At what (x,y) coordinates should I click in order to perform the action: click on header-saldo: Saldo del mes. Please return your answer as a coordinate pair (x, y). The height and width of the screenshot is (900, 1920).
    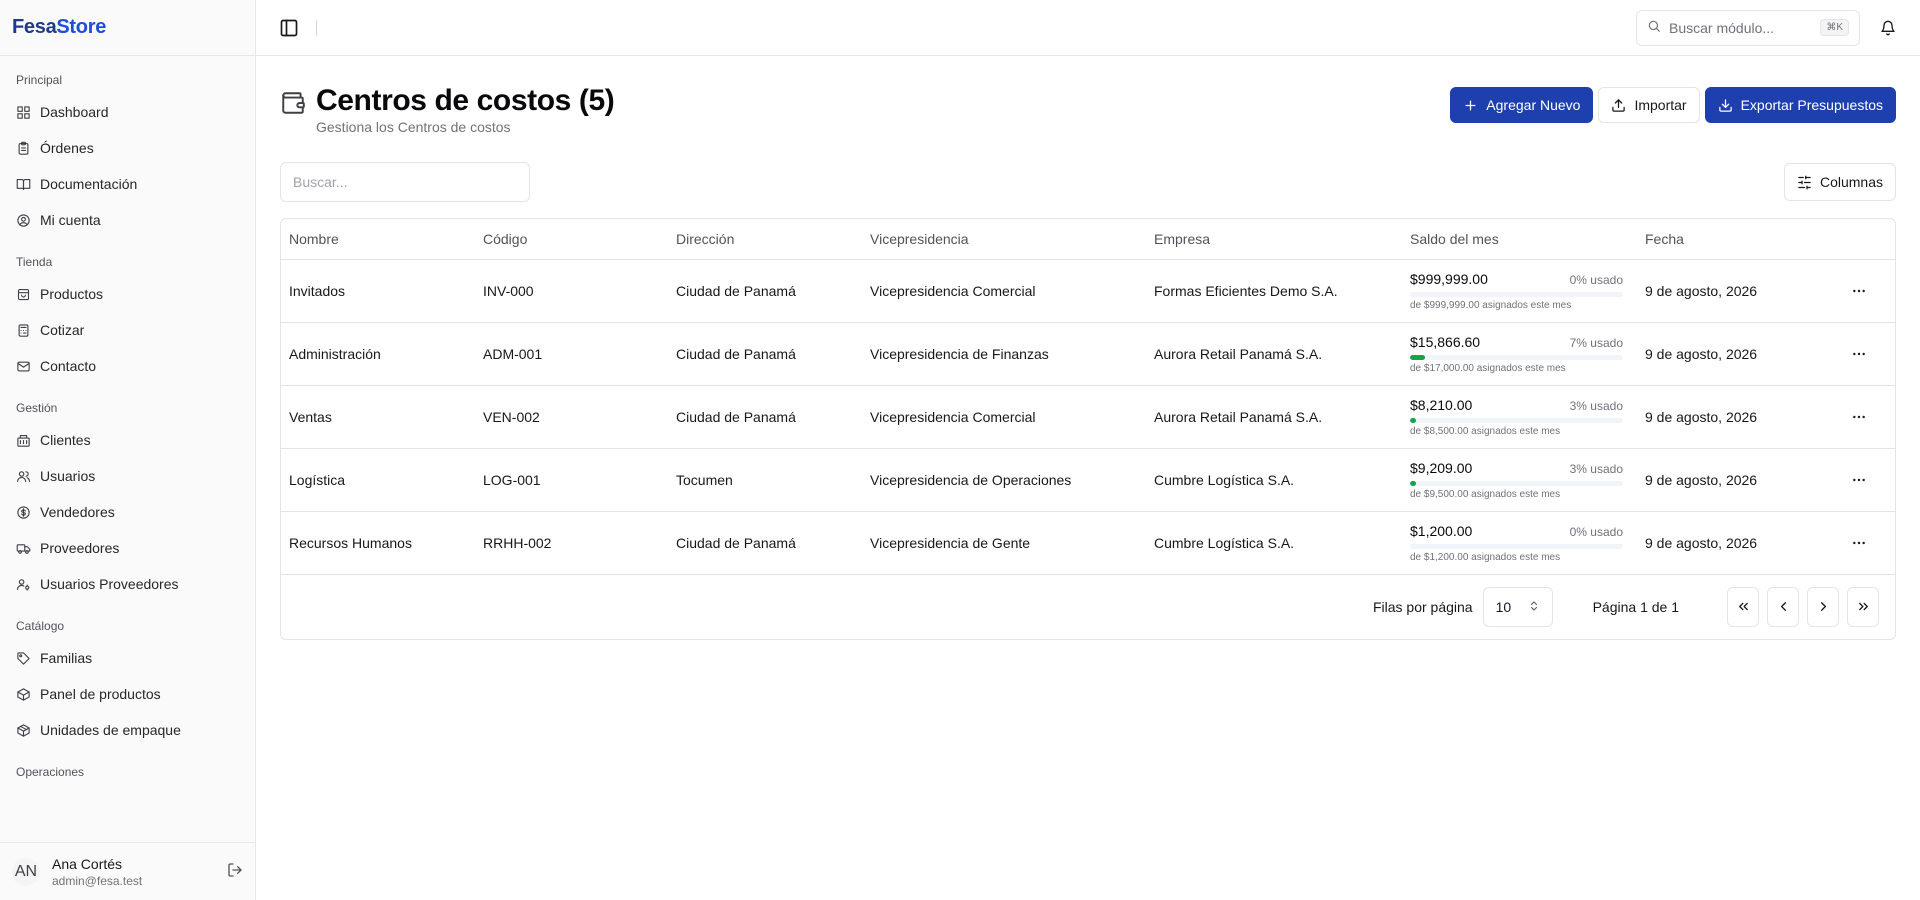
    Looking at the image, I should click on (1519, 239).